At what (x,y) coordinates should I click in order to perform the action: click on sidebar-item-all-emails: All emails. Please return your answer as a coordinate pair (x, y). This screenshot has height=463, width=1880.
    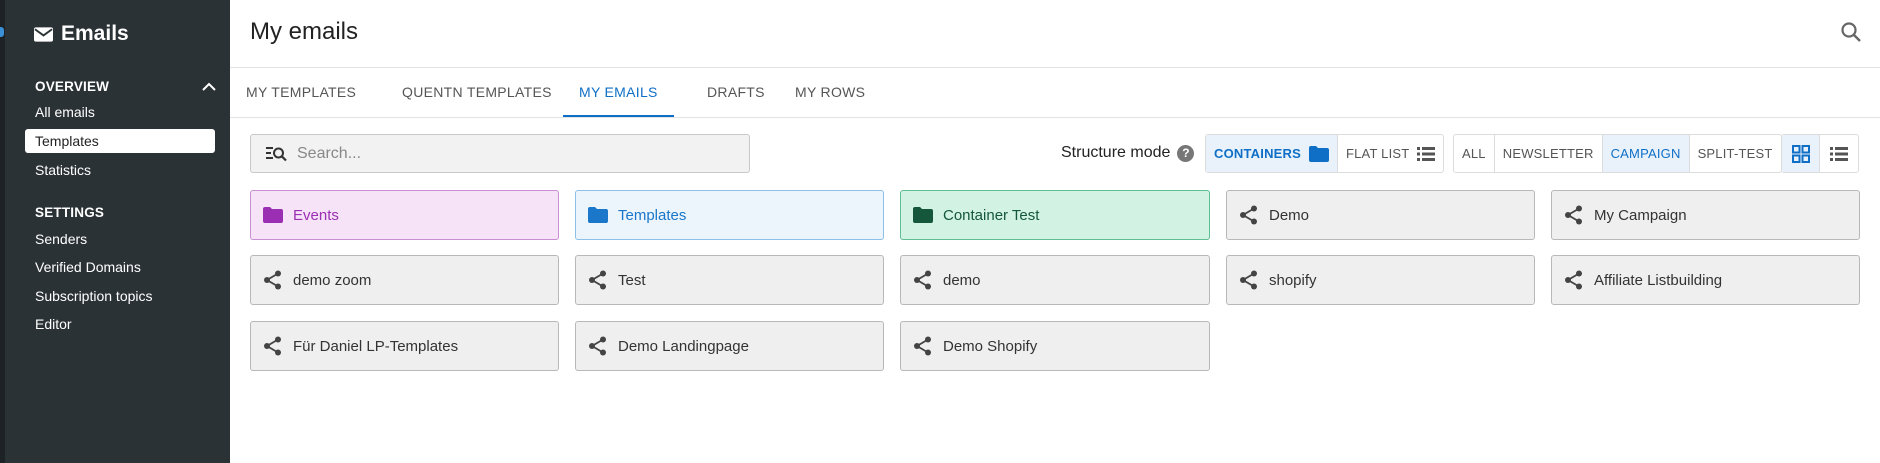
    Looking at the image, I should click on (65, 112).